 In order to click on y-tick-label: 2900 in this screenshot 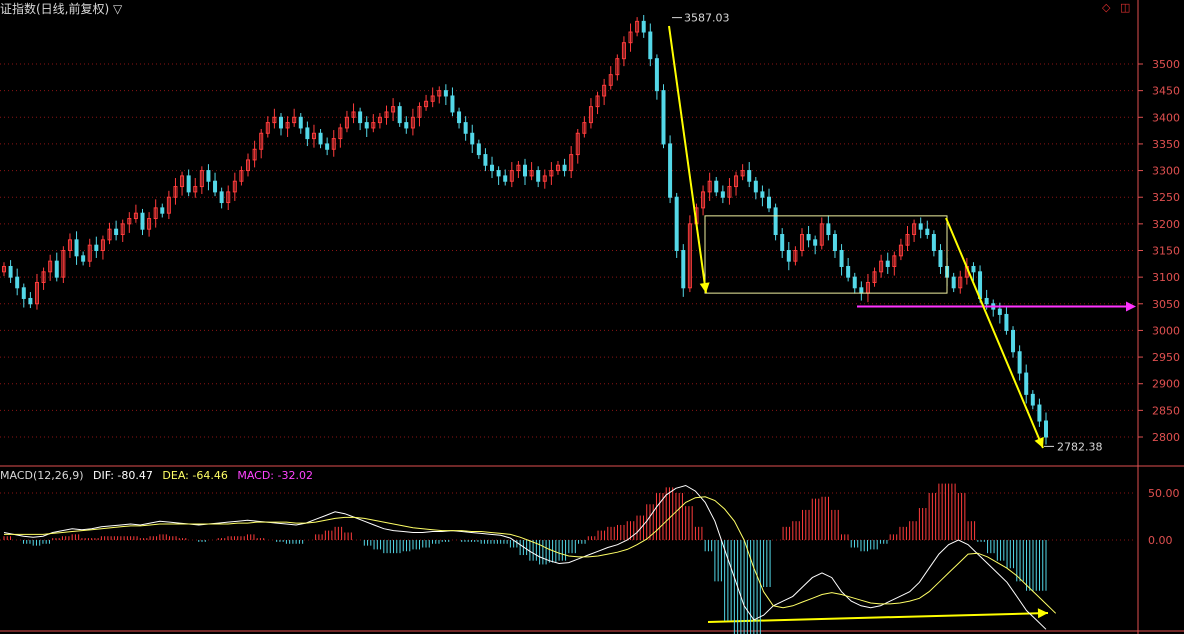, I will do `click(1166, 384)`.